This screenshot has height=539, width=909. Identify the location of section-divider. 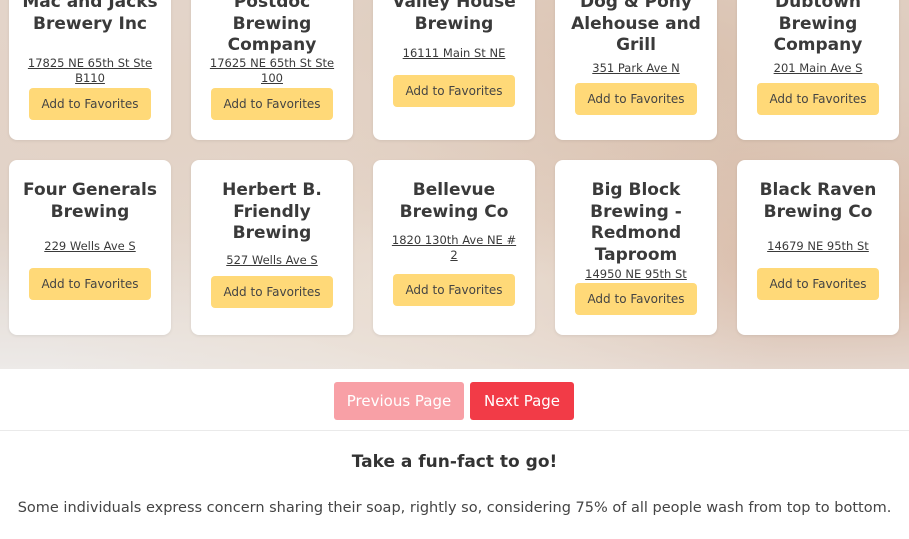
(454, 430).